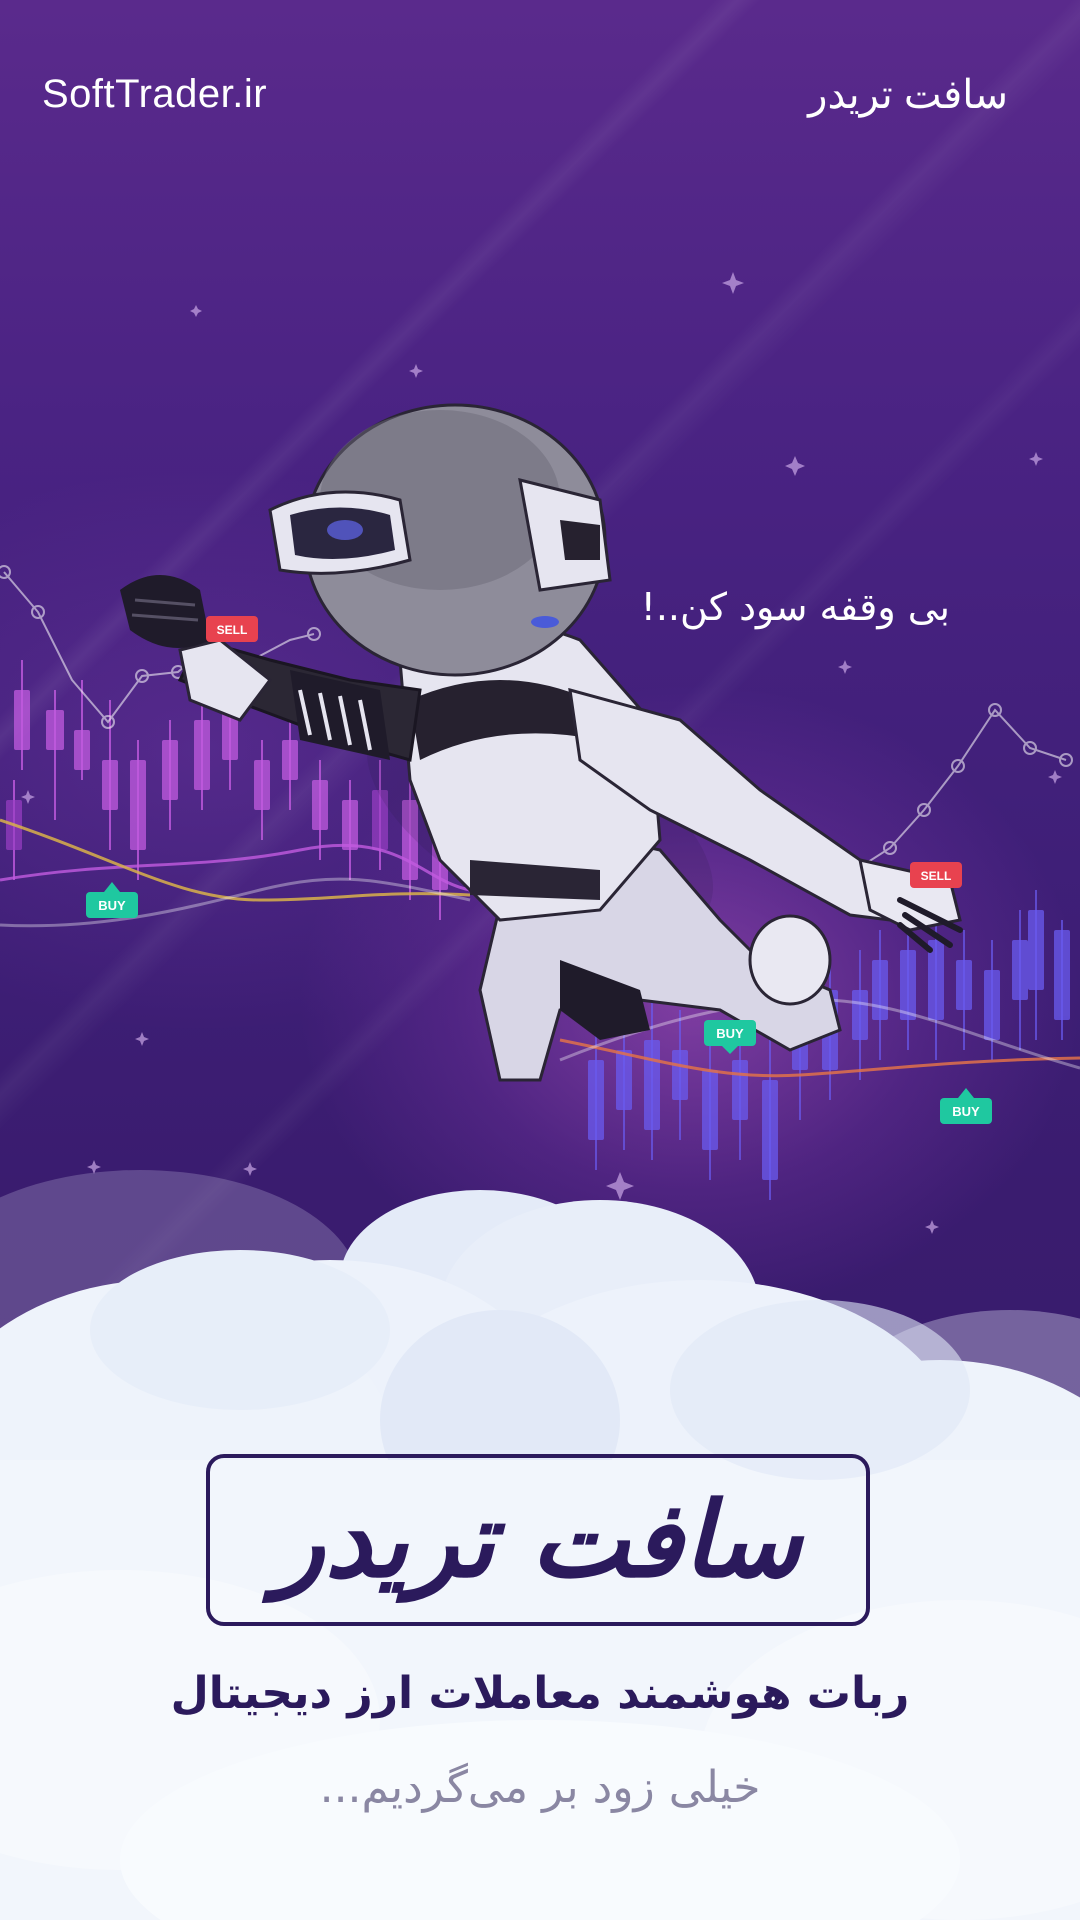 This screenshot has width=1080, height=1920. I want to click on product-subtitle: ربات هوشمند معاملات ارز دیجیتال, so click(540, 1693).